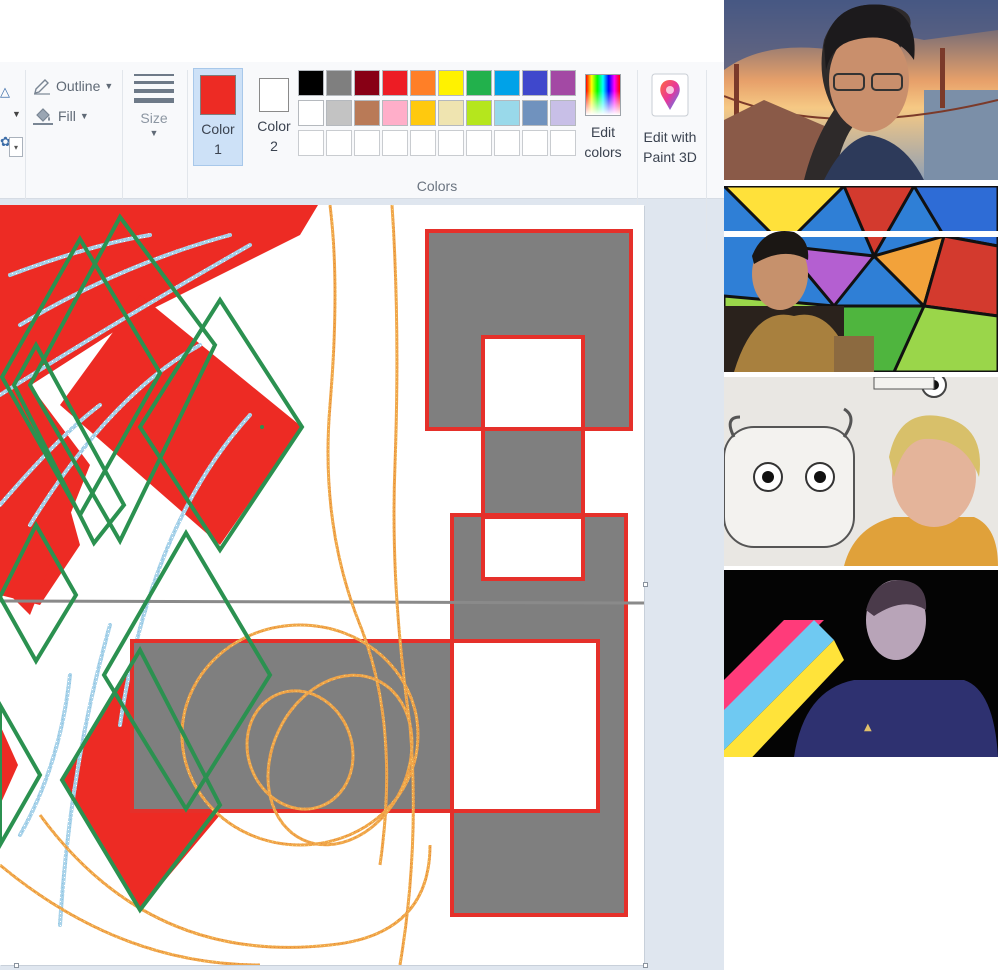 Image resolution: width=998 pixels, height=970 pixels. What do you see at coordinates (43, 116) in the screenshot?
I see `paint-bucket-icon` at bounding box center [43, 116].